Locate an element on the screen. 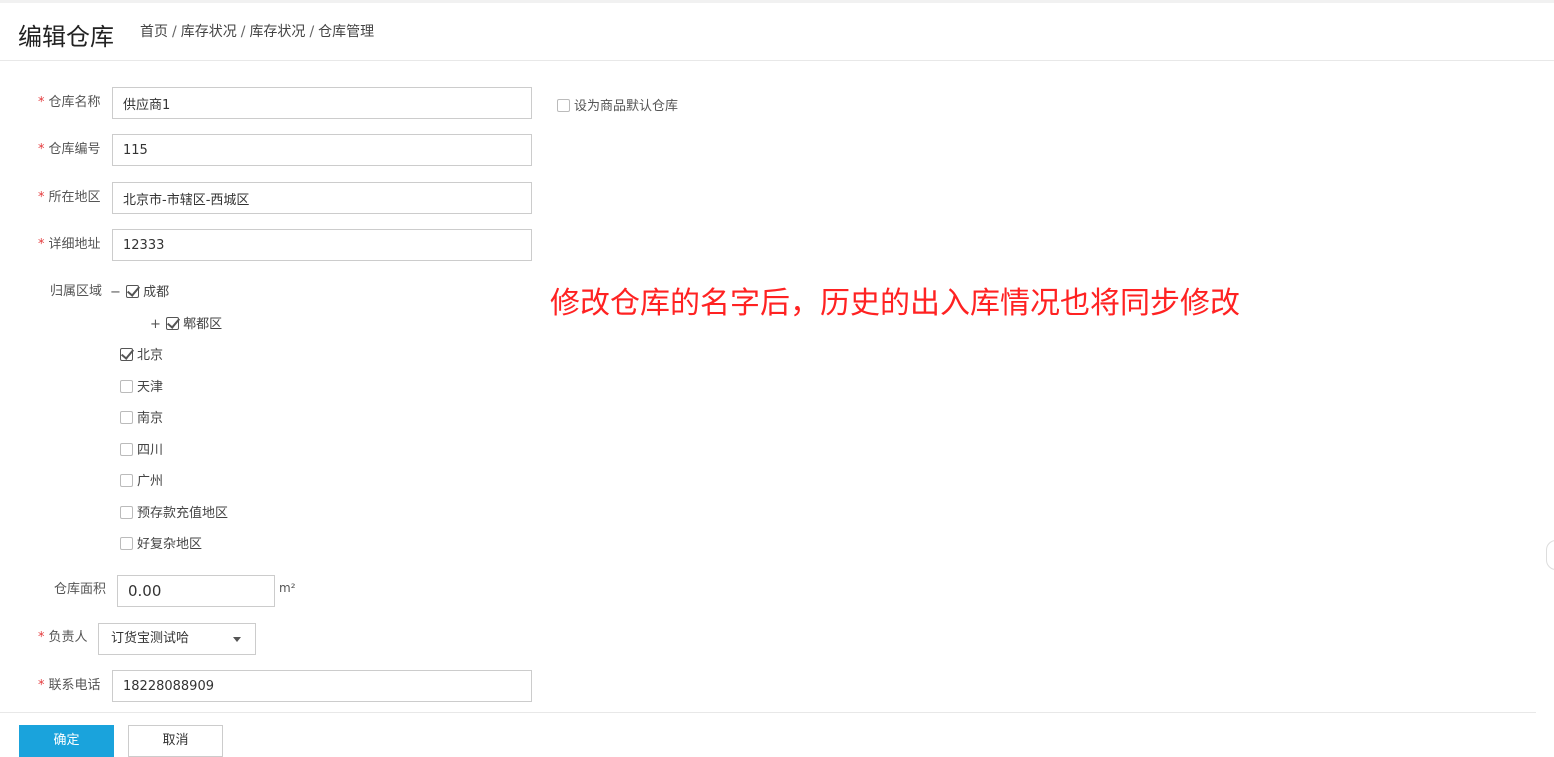 The height and width of the screenshot is (757, 1554). warehouse-name-input is located at coordinates (322, 103).